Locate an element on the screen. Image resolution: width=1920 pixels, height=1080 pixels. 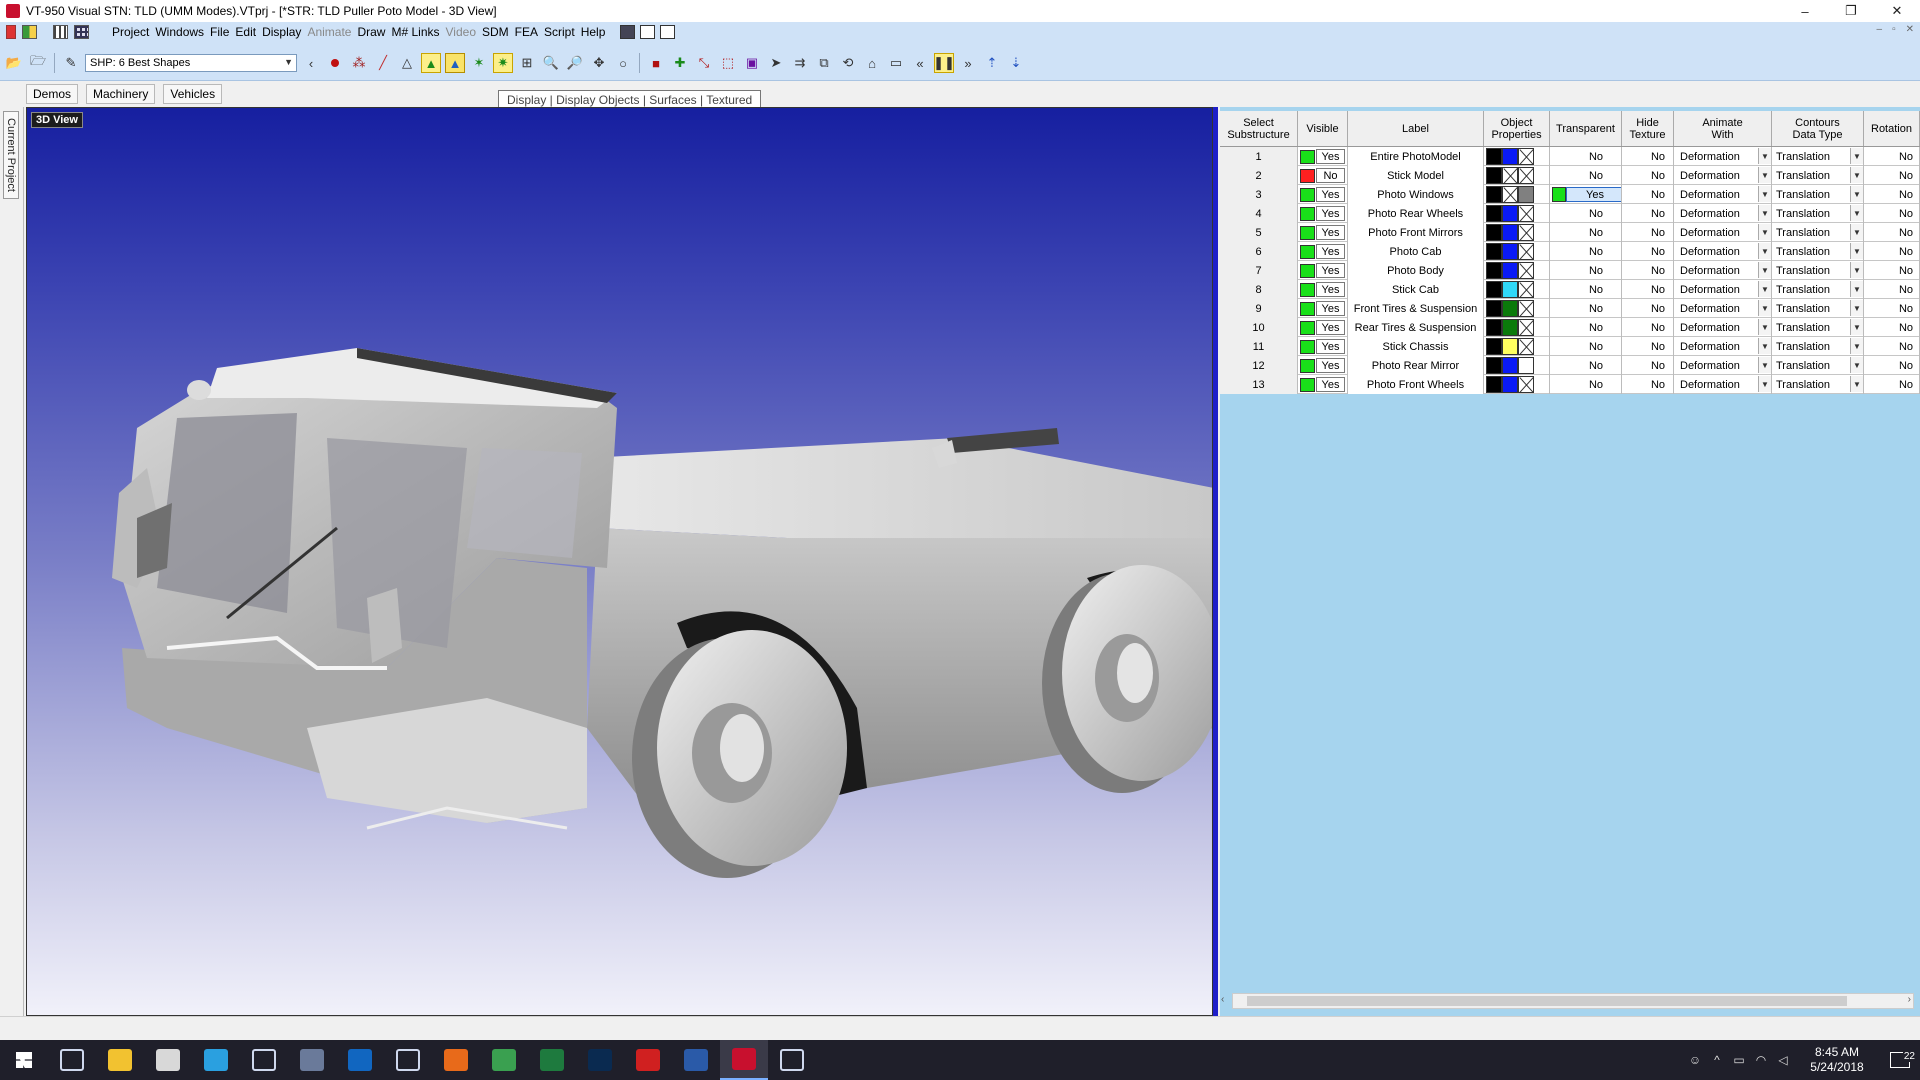
scroll-right-icon: › is located at coordinates (1909, 999).